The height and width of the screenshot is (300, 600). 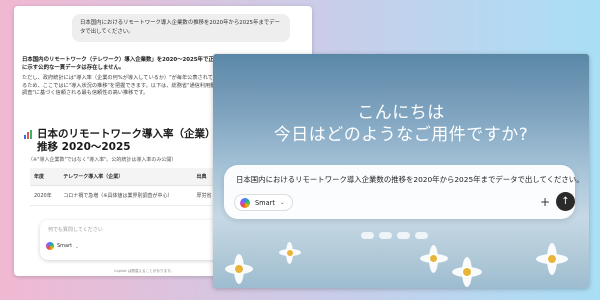 I want to click on table-header-year: 年度, so click(x=45, y=177).